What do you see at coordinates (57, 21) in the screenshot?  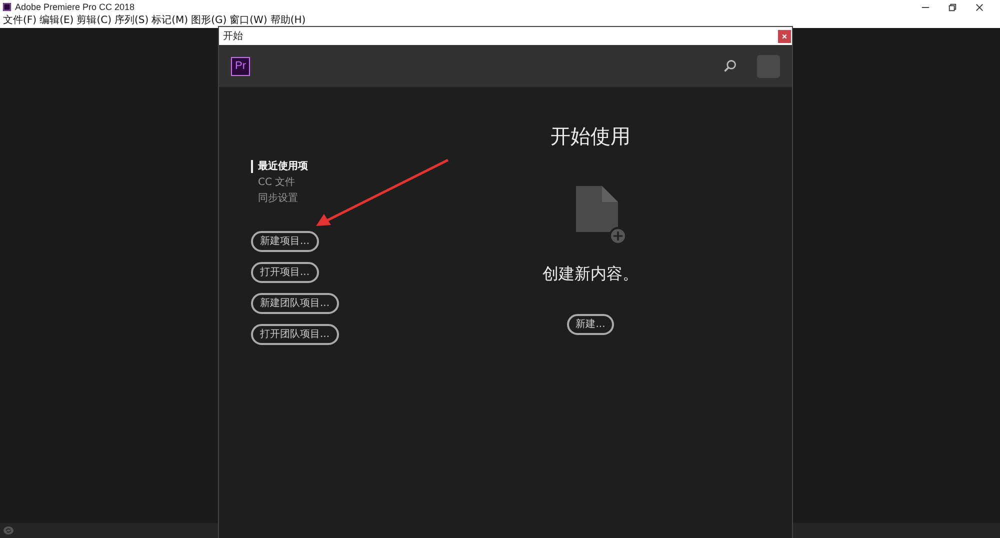 I see `menu-item: 编辑(E)` at bounding box center [57, 21].